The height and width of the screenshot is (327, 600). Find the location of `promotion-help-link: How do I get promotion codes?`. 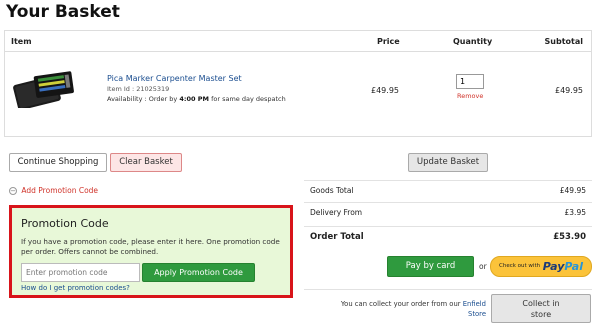

promotion-help-link: How do I get promotion codes? is located at coordinates (75, 288).